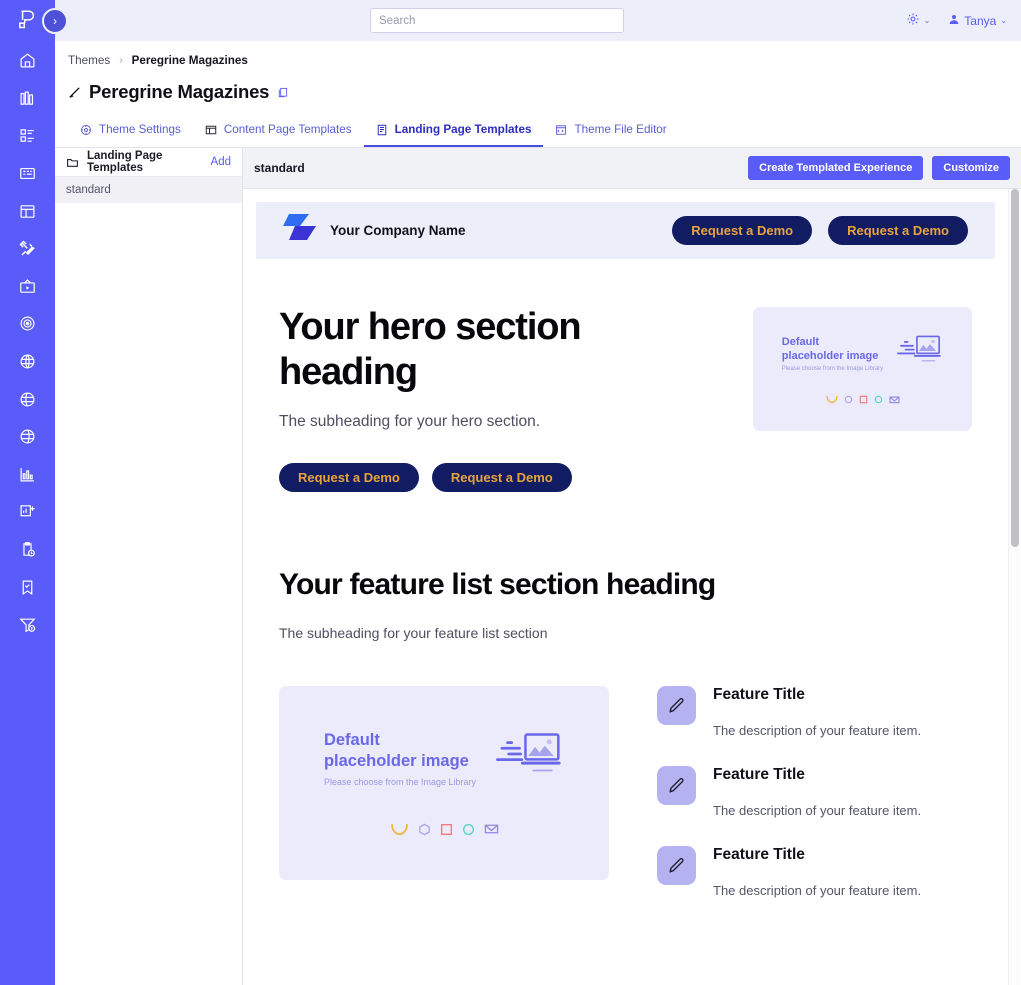 This screenshot has height=985, width=1021. Describe the element at coordinates (28, 61) in the screenshot. I see `home-icon` at that location.